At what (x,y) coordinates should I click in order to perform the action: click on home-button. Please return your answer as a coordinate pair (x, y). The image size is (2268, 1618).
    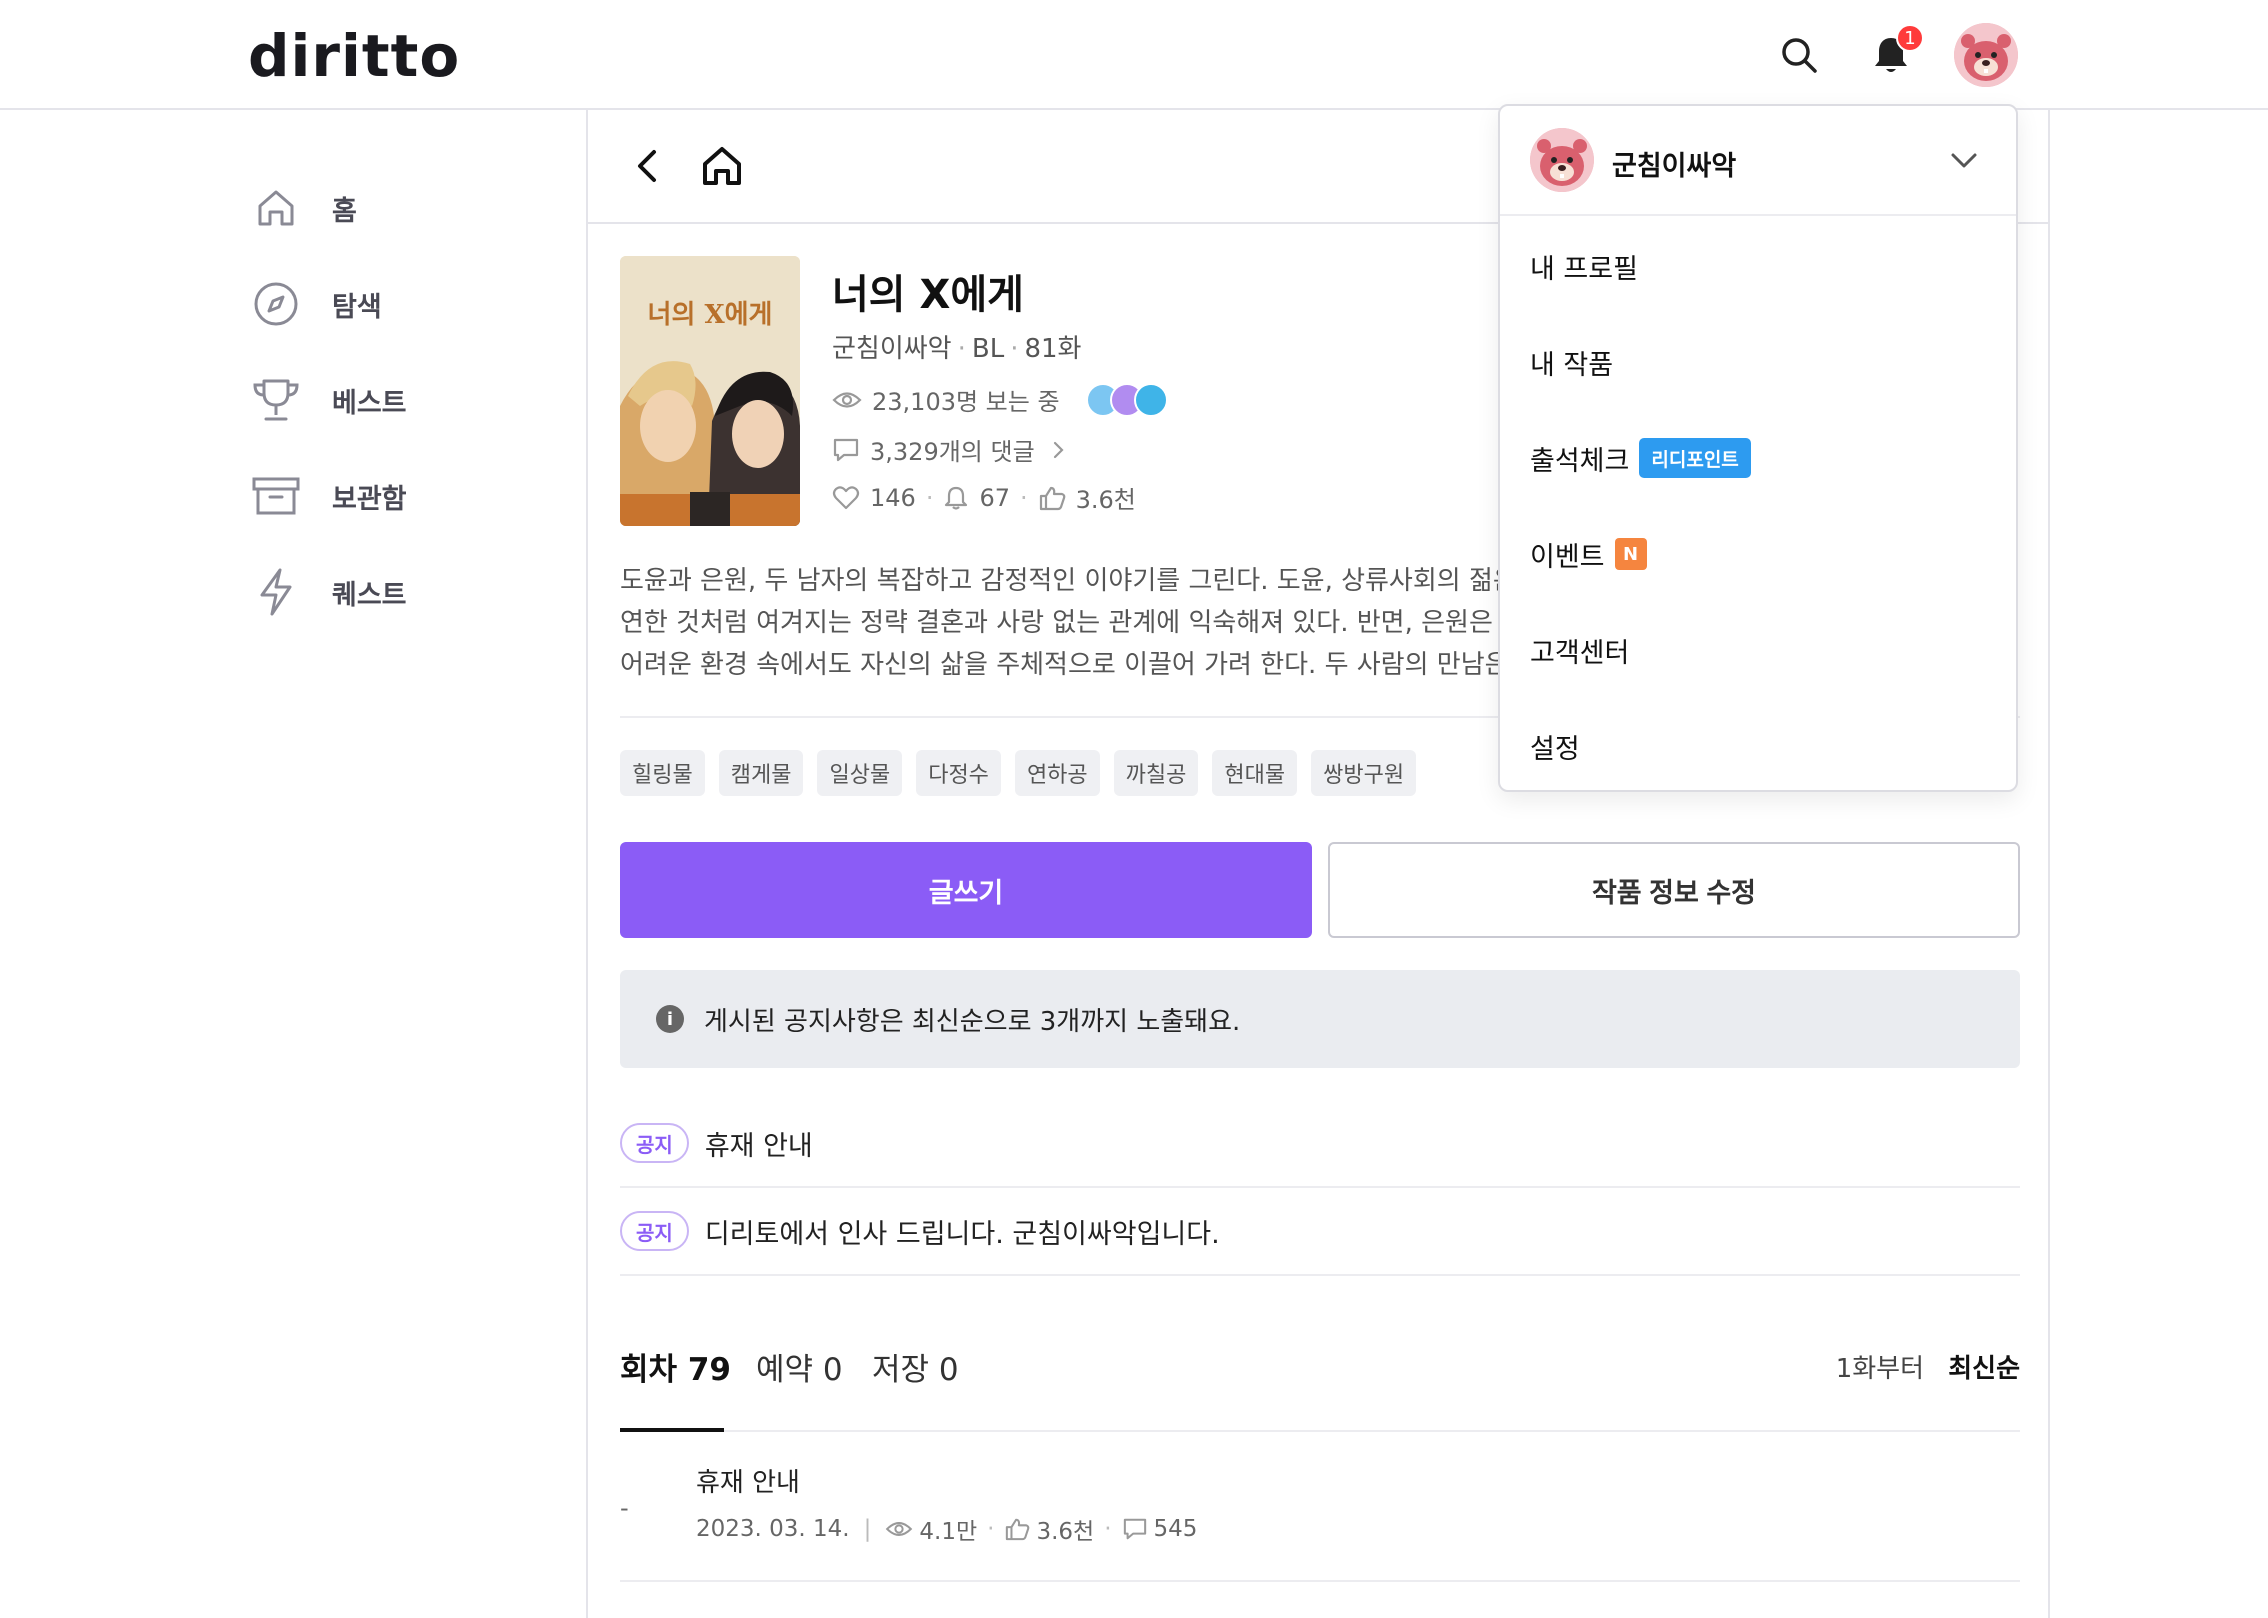
    Looking at the image, I should click on (722, 168).